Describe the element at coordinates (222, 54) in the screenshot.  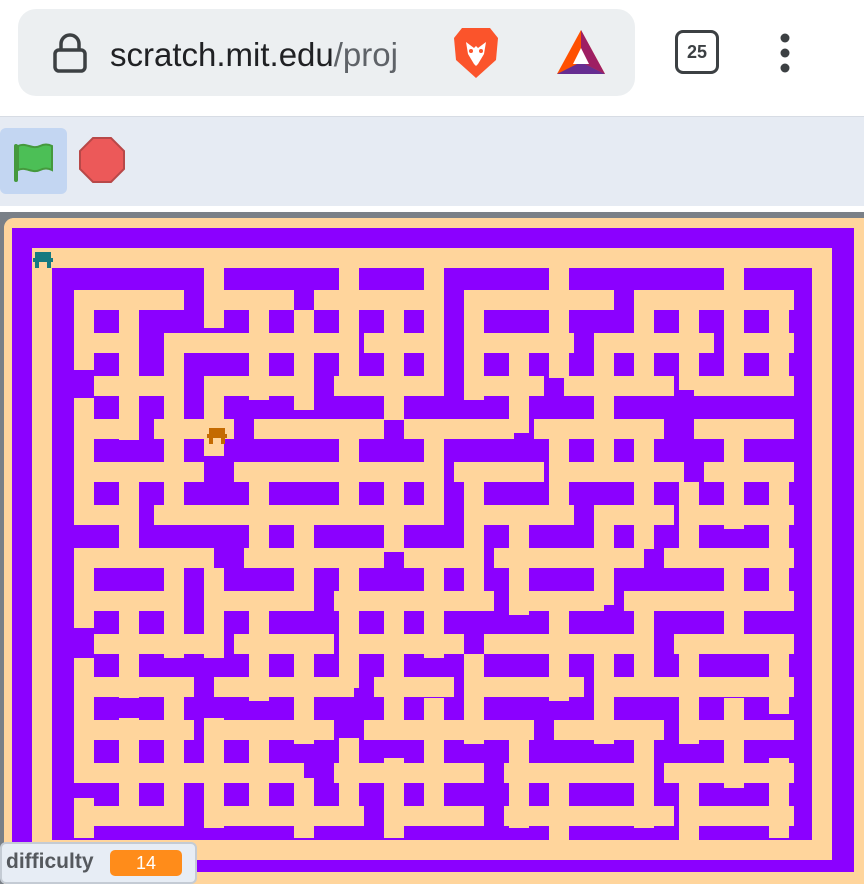
I see `url-host: scratch.mit.edu` at that location.